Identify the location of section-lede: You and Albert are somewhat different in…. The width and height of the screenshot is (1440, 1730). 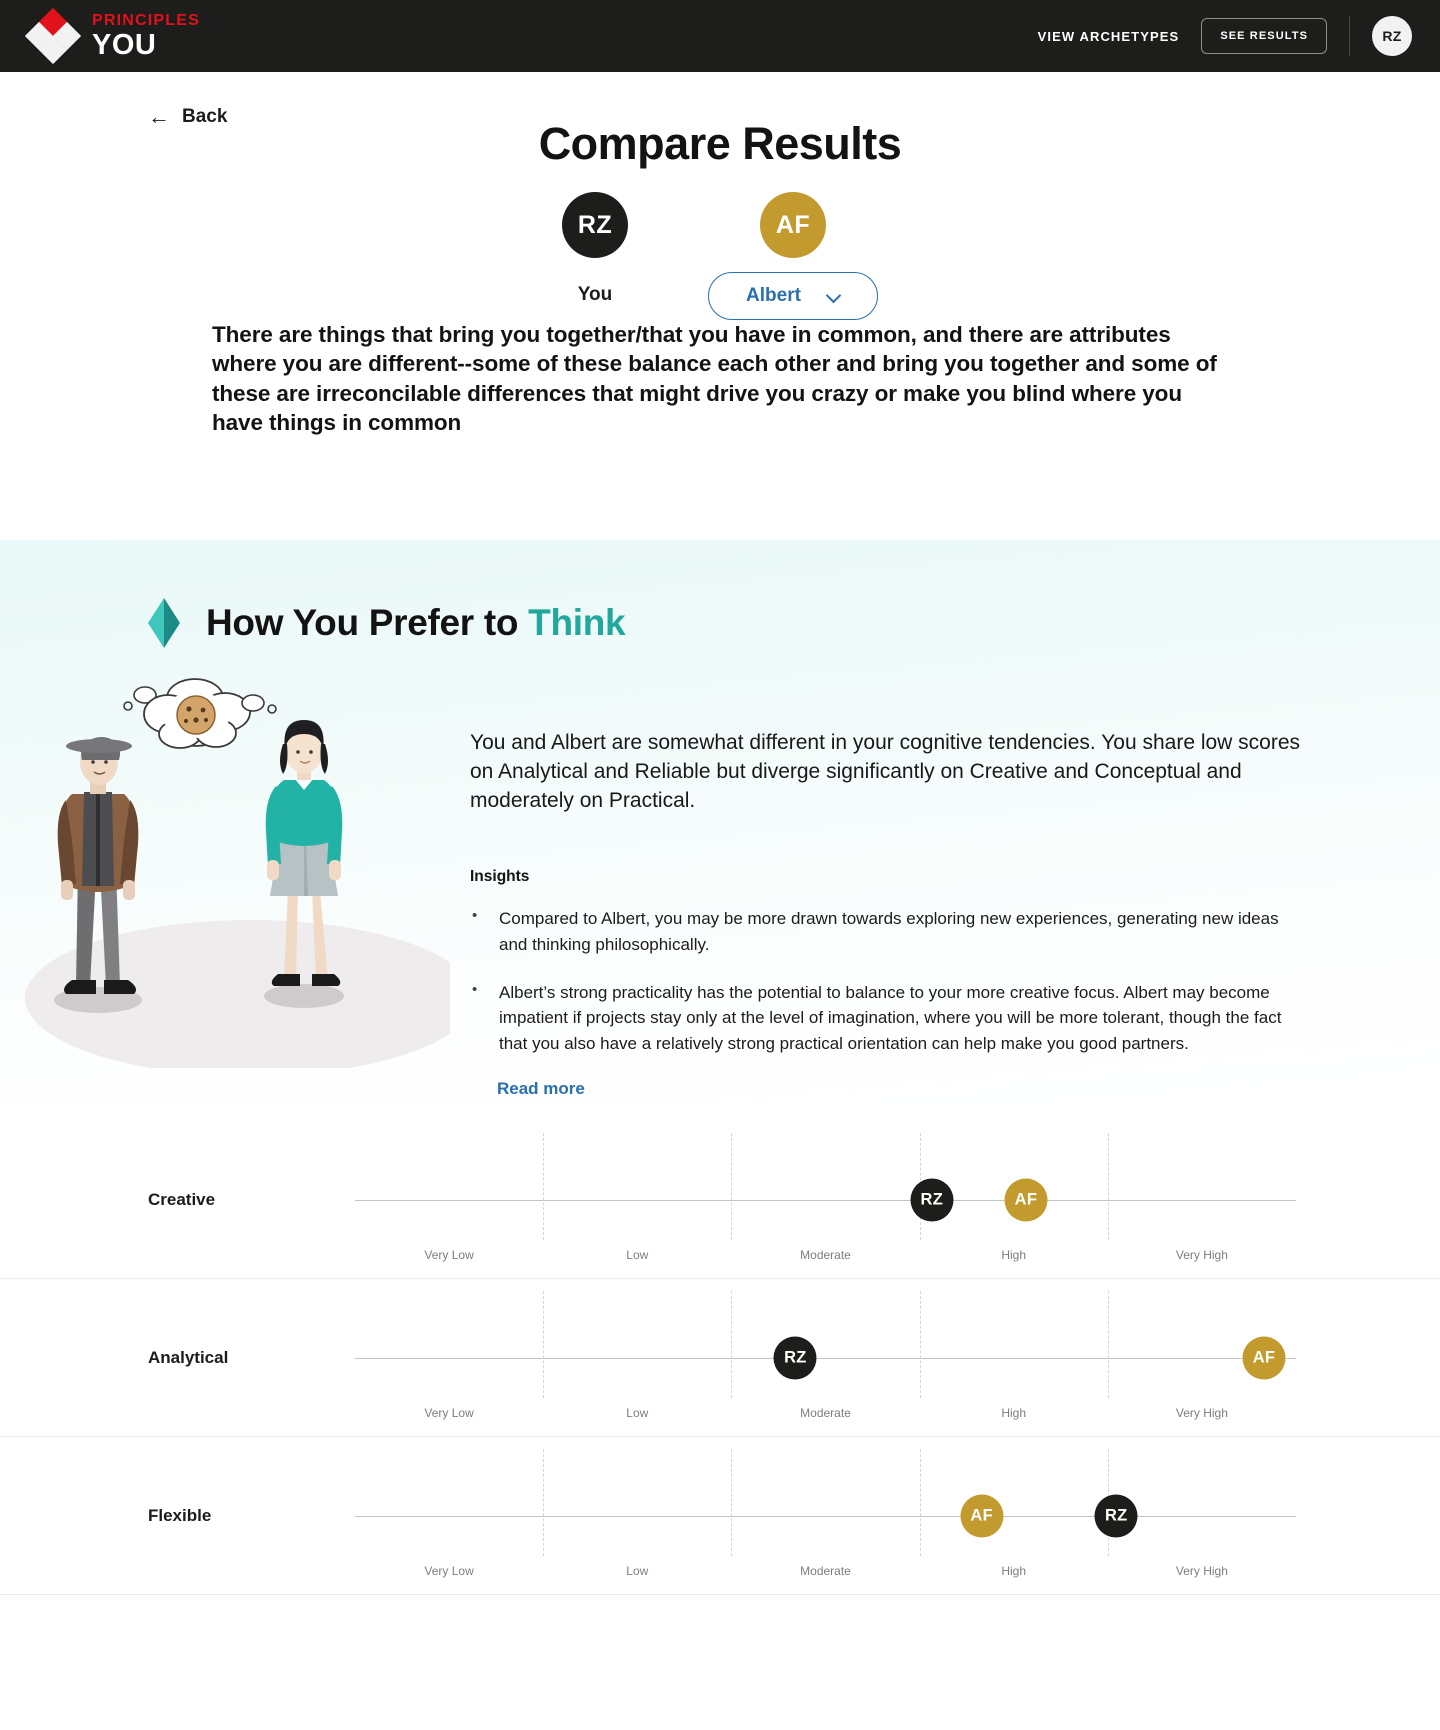
(885, 771).